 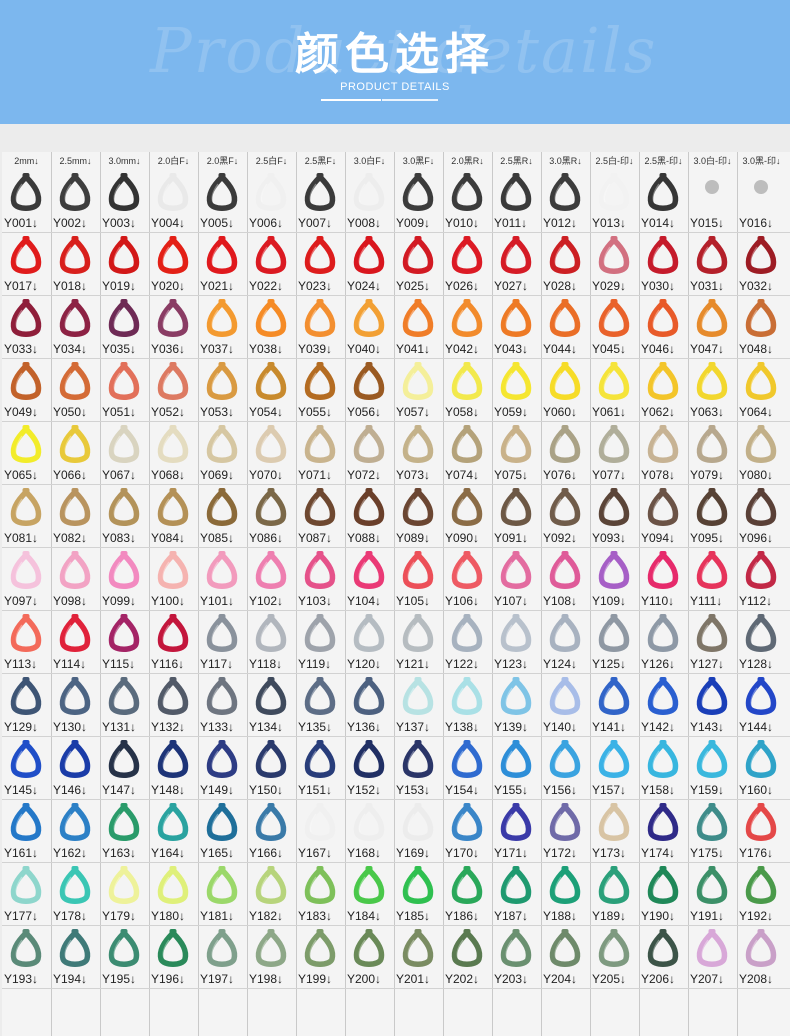 What do you see at coordinates (712, 327) in the screenshot?
I see `color-swatch: Y047↓` at bounding box center [712, 327].